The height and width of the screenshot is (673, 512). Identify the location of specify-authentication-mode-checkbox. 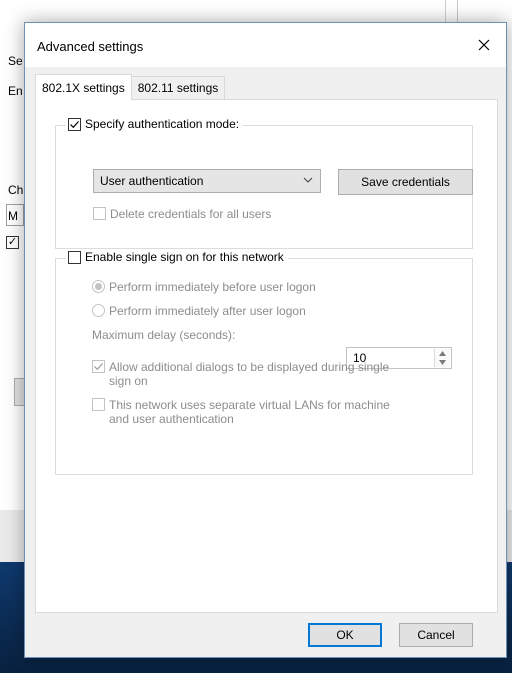
(74, 124).